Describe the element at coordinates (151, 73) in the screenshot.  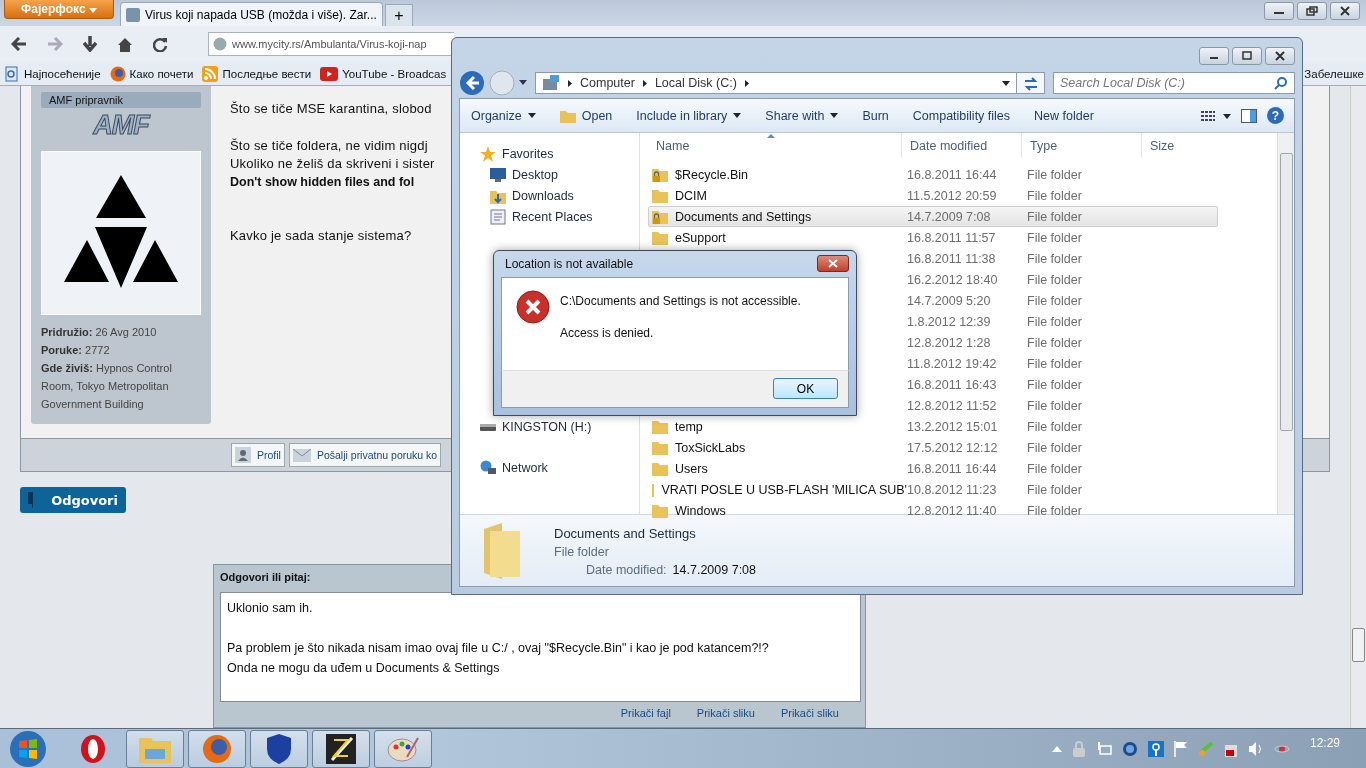
I see `bookmark-link: Како почети` at that location.